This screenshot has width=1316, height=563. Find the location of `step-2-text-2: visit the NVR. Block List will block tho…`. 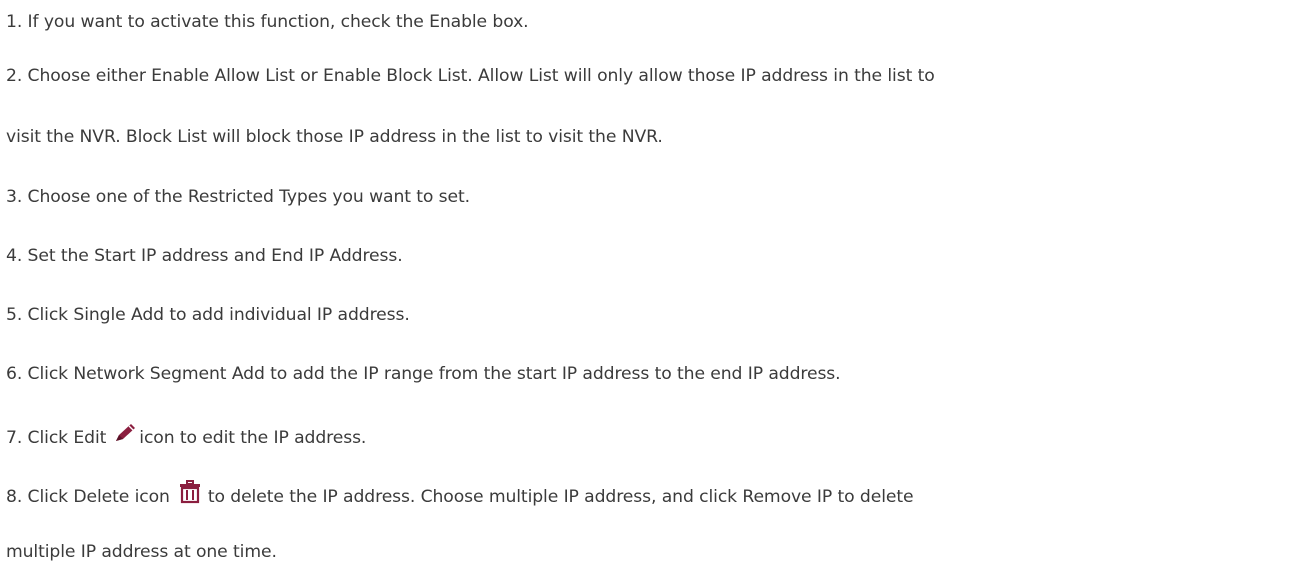

step-2-text-2: visit the NVR. Block List will block tho… is located at coordinates (334, 137).